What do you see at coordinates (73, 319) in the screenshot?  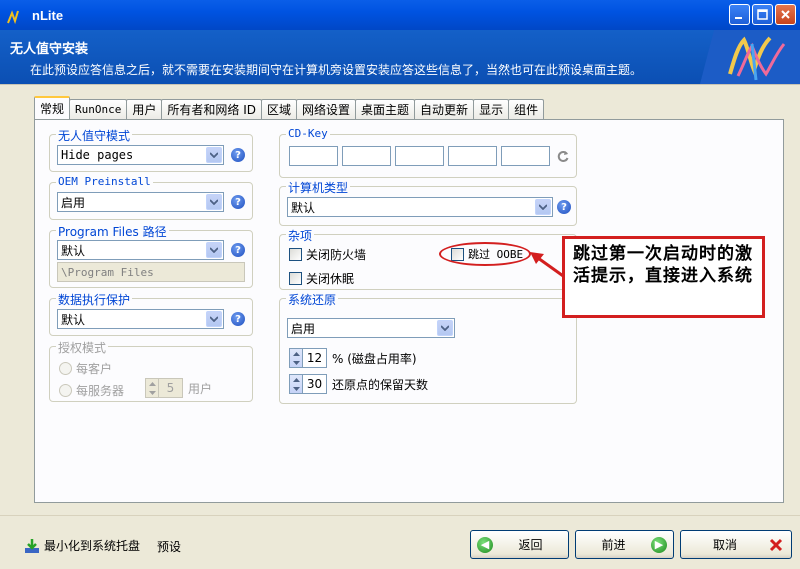 I see `dep-value: 默认` at bounding box center [73, 319].